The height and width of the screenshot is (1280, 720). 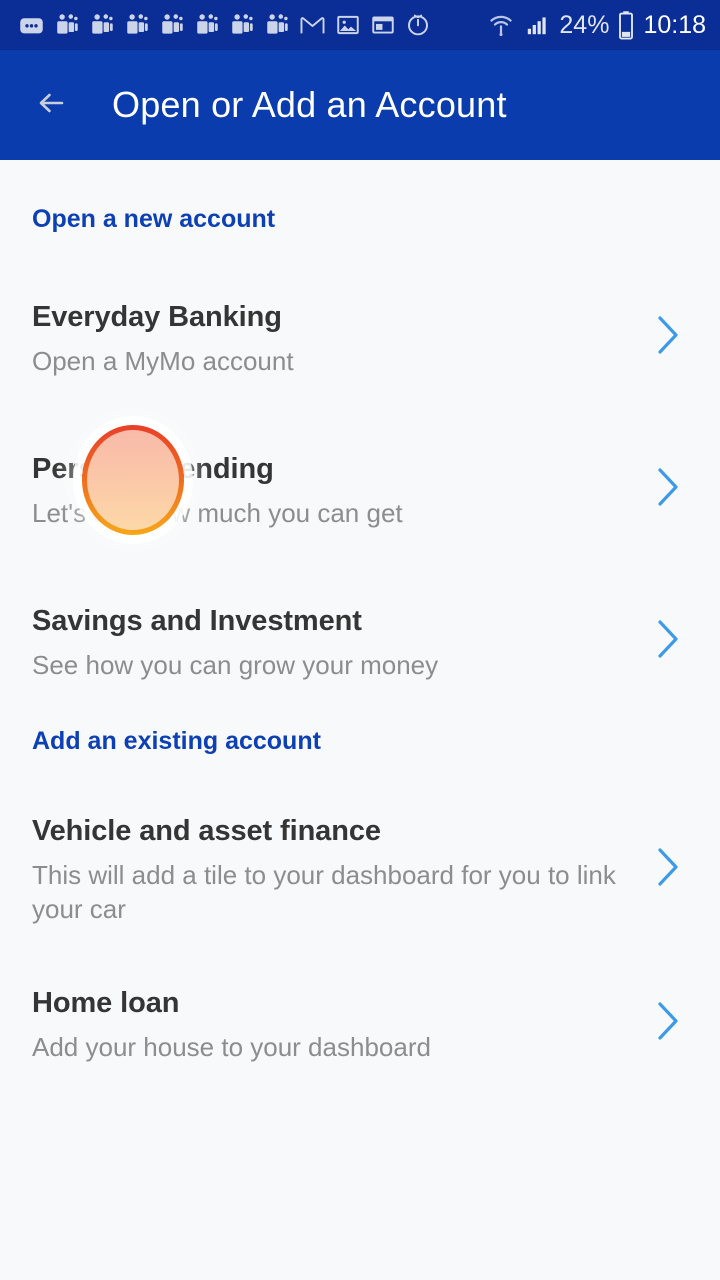 I want to click on list-item-title: Vehicle and asset finance, so click(x=206, y=831).